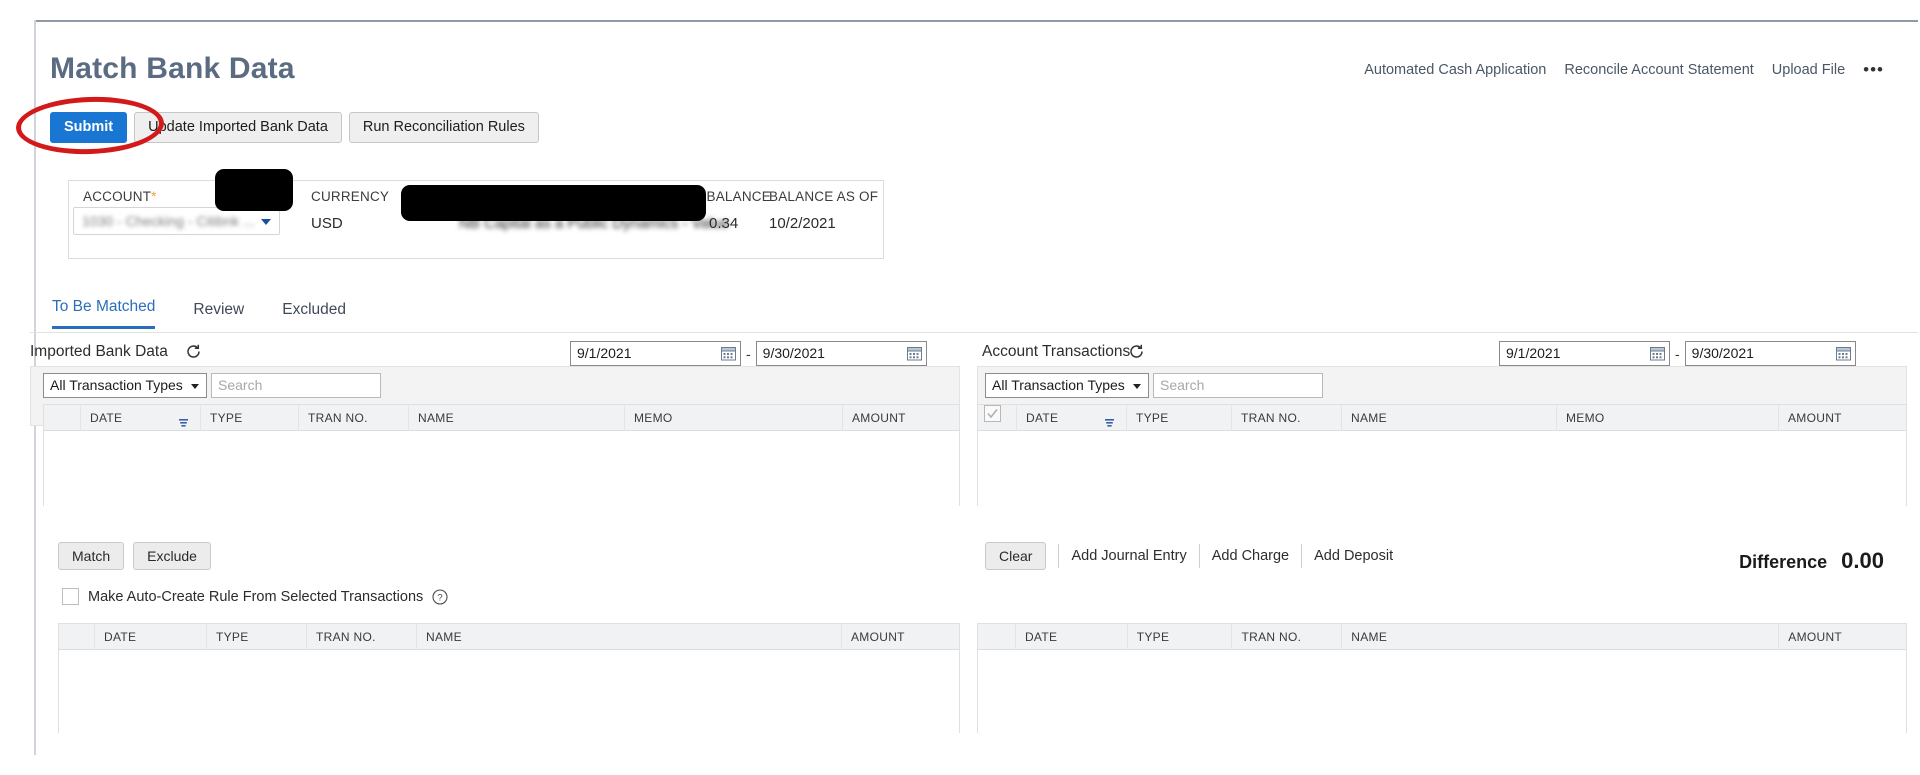  What do you see at coordinates (1442, 704) in the screenshot?
I see `matched-right-table-body` at bounding box center [1442, 704].